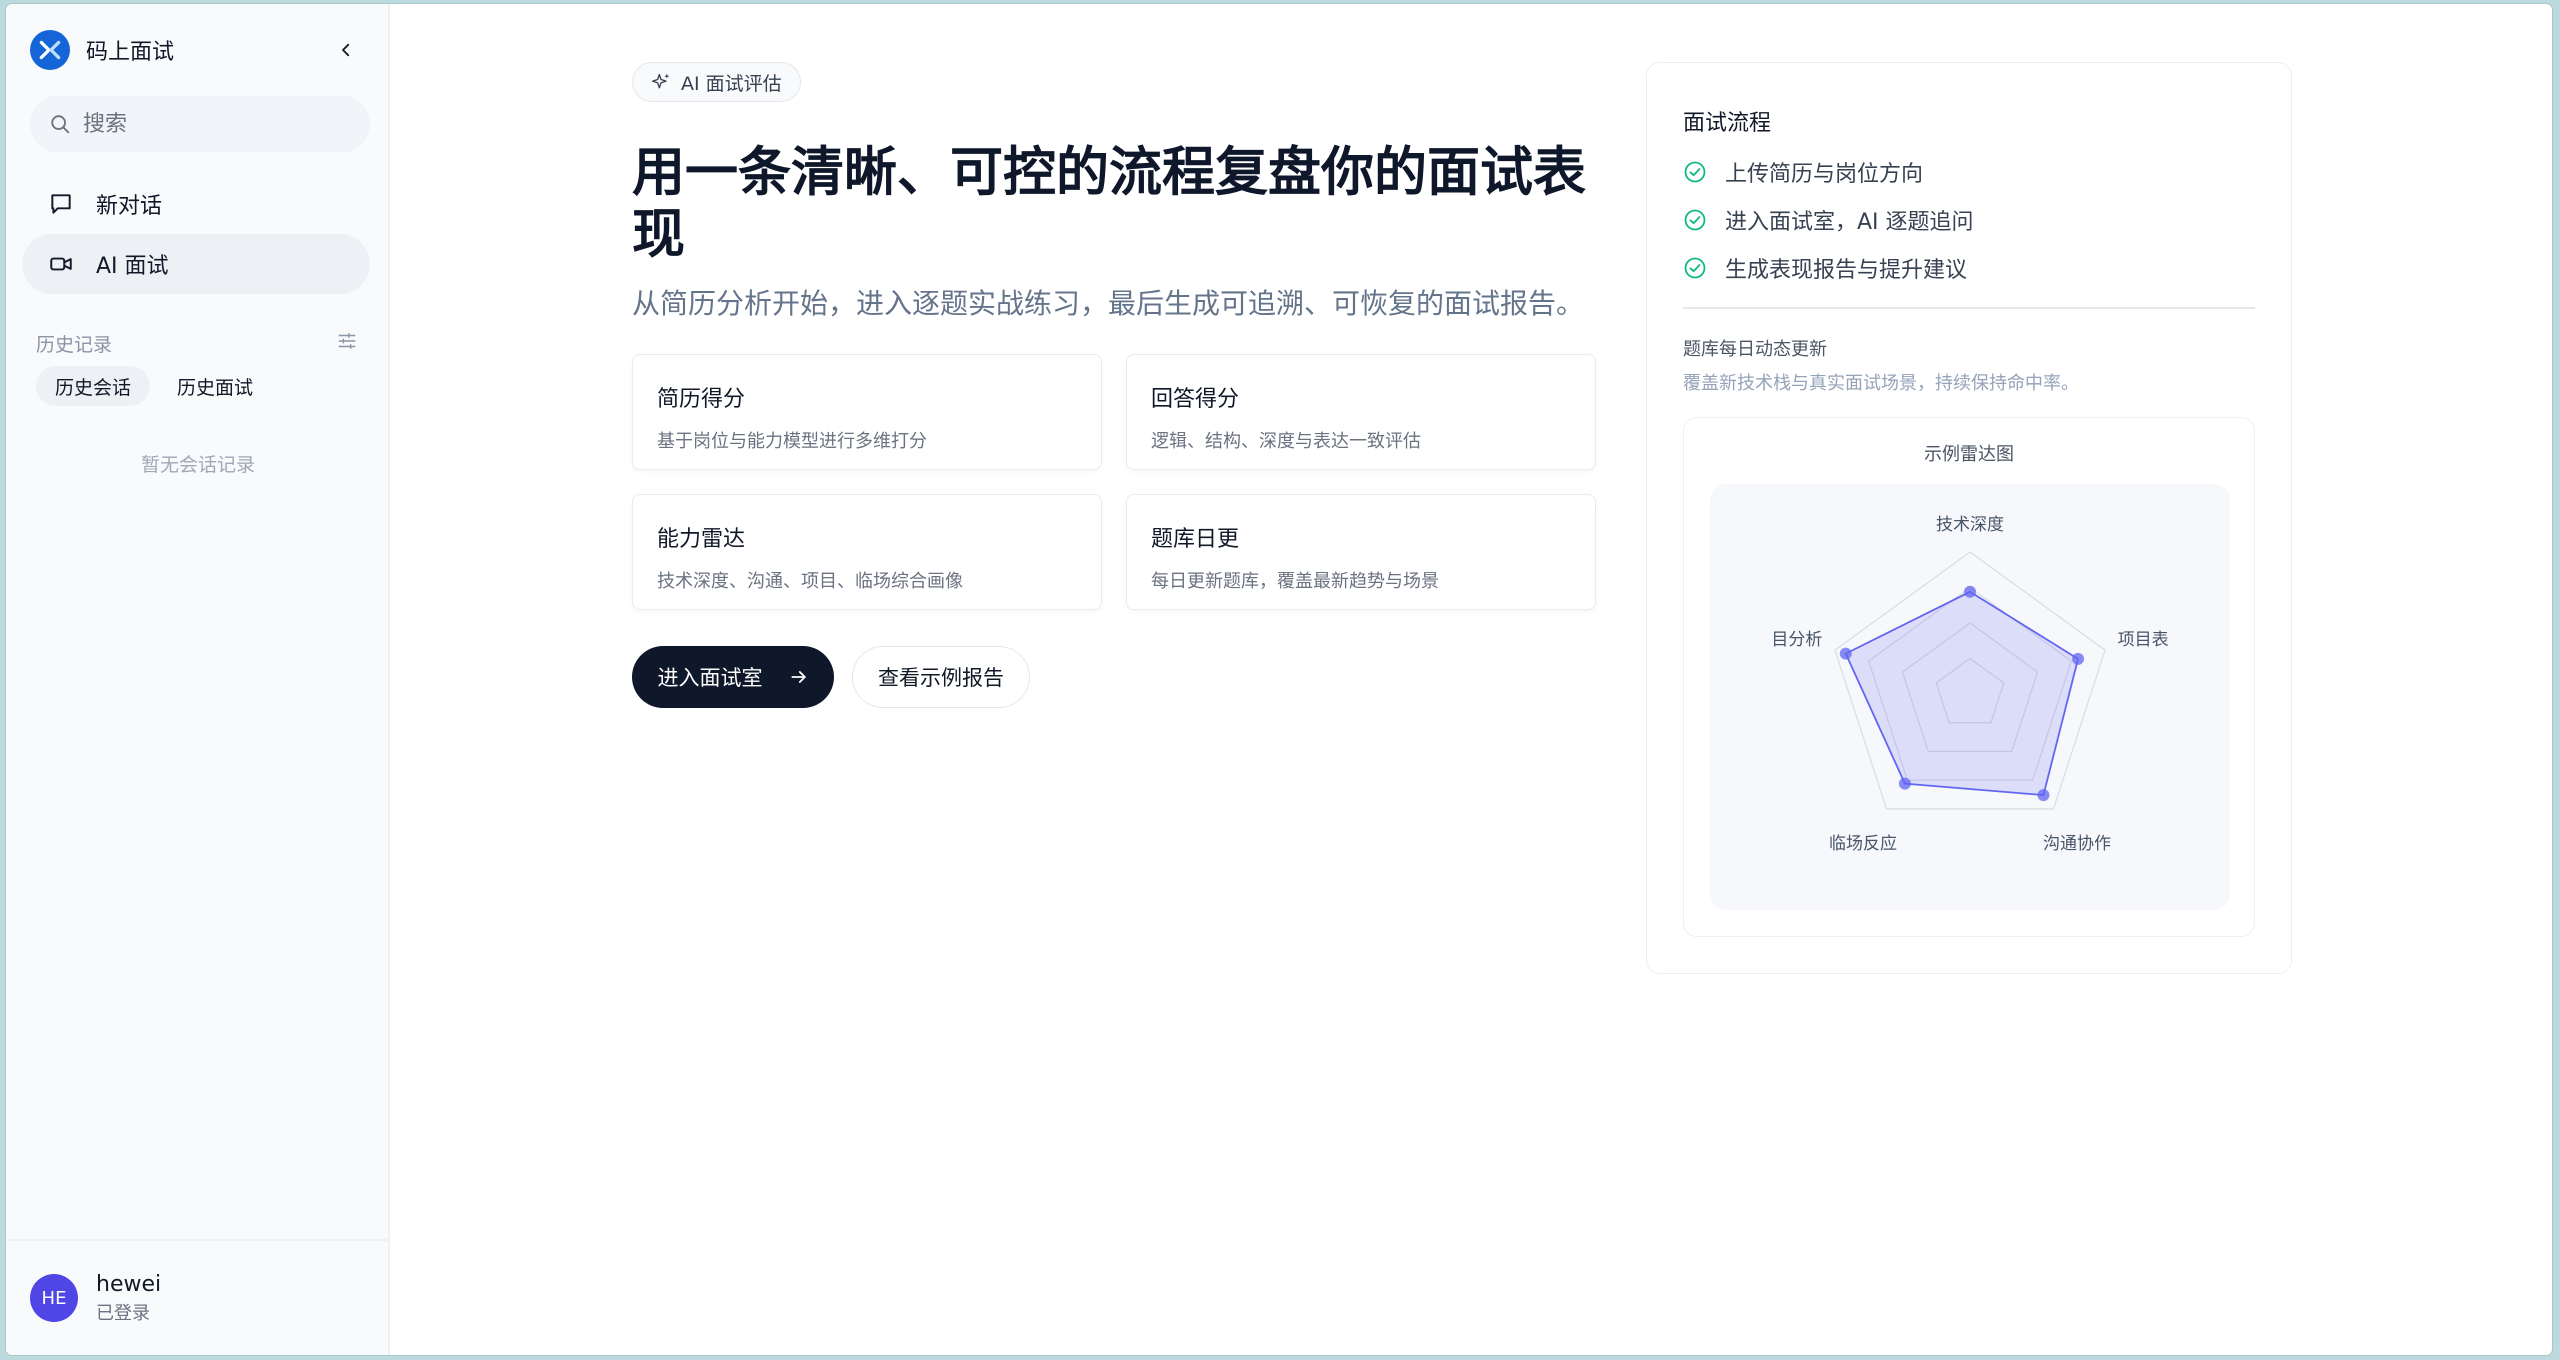  I want to click on nav-label: 新对话, so click(129, 206).